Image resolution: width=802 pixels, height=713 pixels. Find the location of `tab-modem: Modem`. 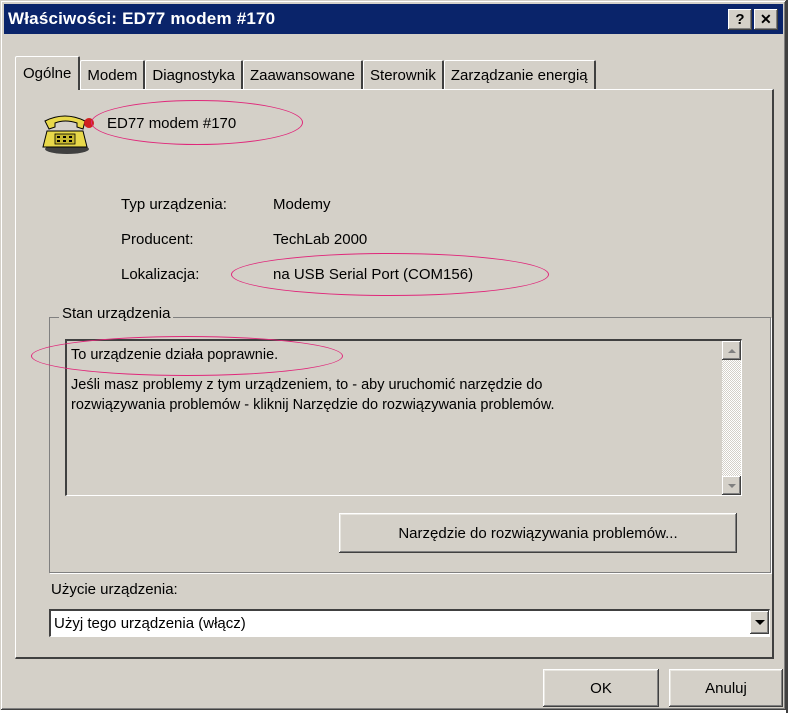

tab-modem: Modem is located at coordinates (113, 75).